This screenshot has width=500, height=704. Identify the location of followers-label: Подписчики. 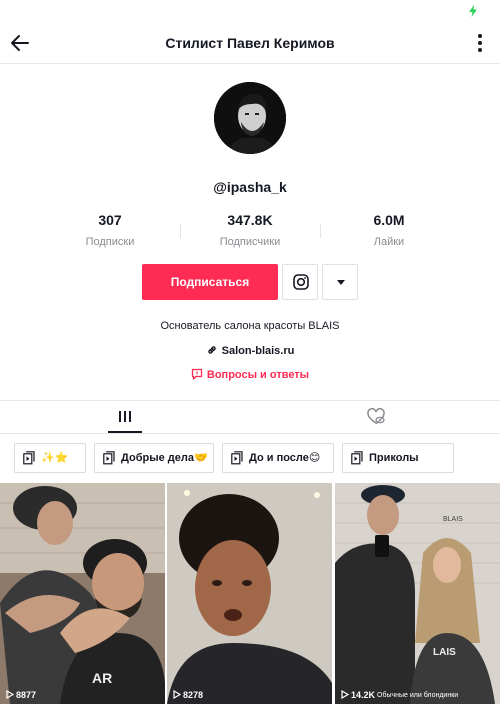
(250, 242).